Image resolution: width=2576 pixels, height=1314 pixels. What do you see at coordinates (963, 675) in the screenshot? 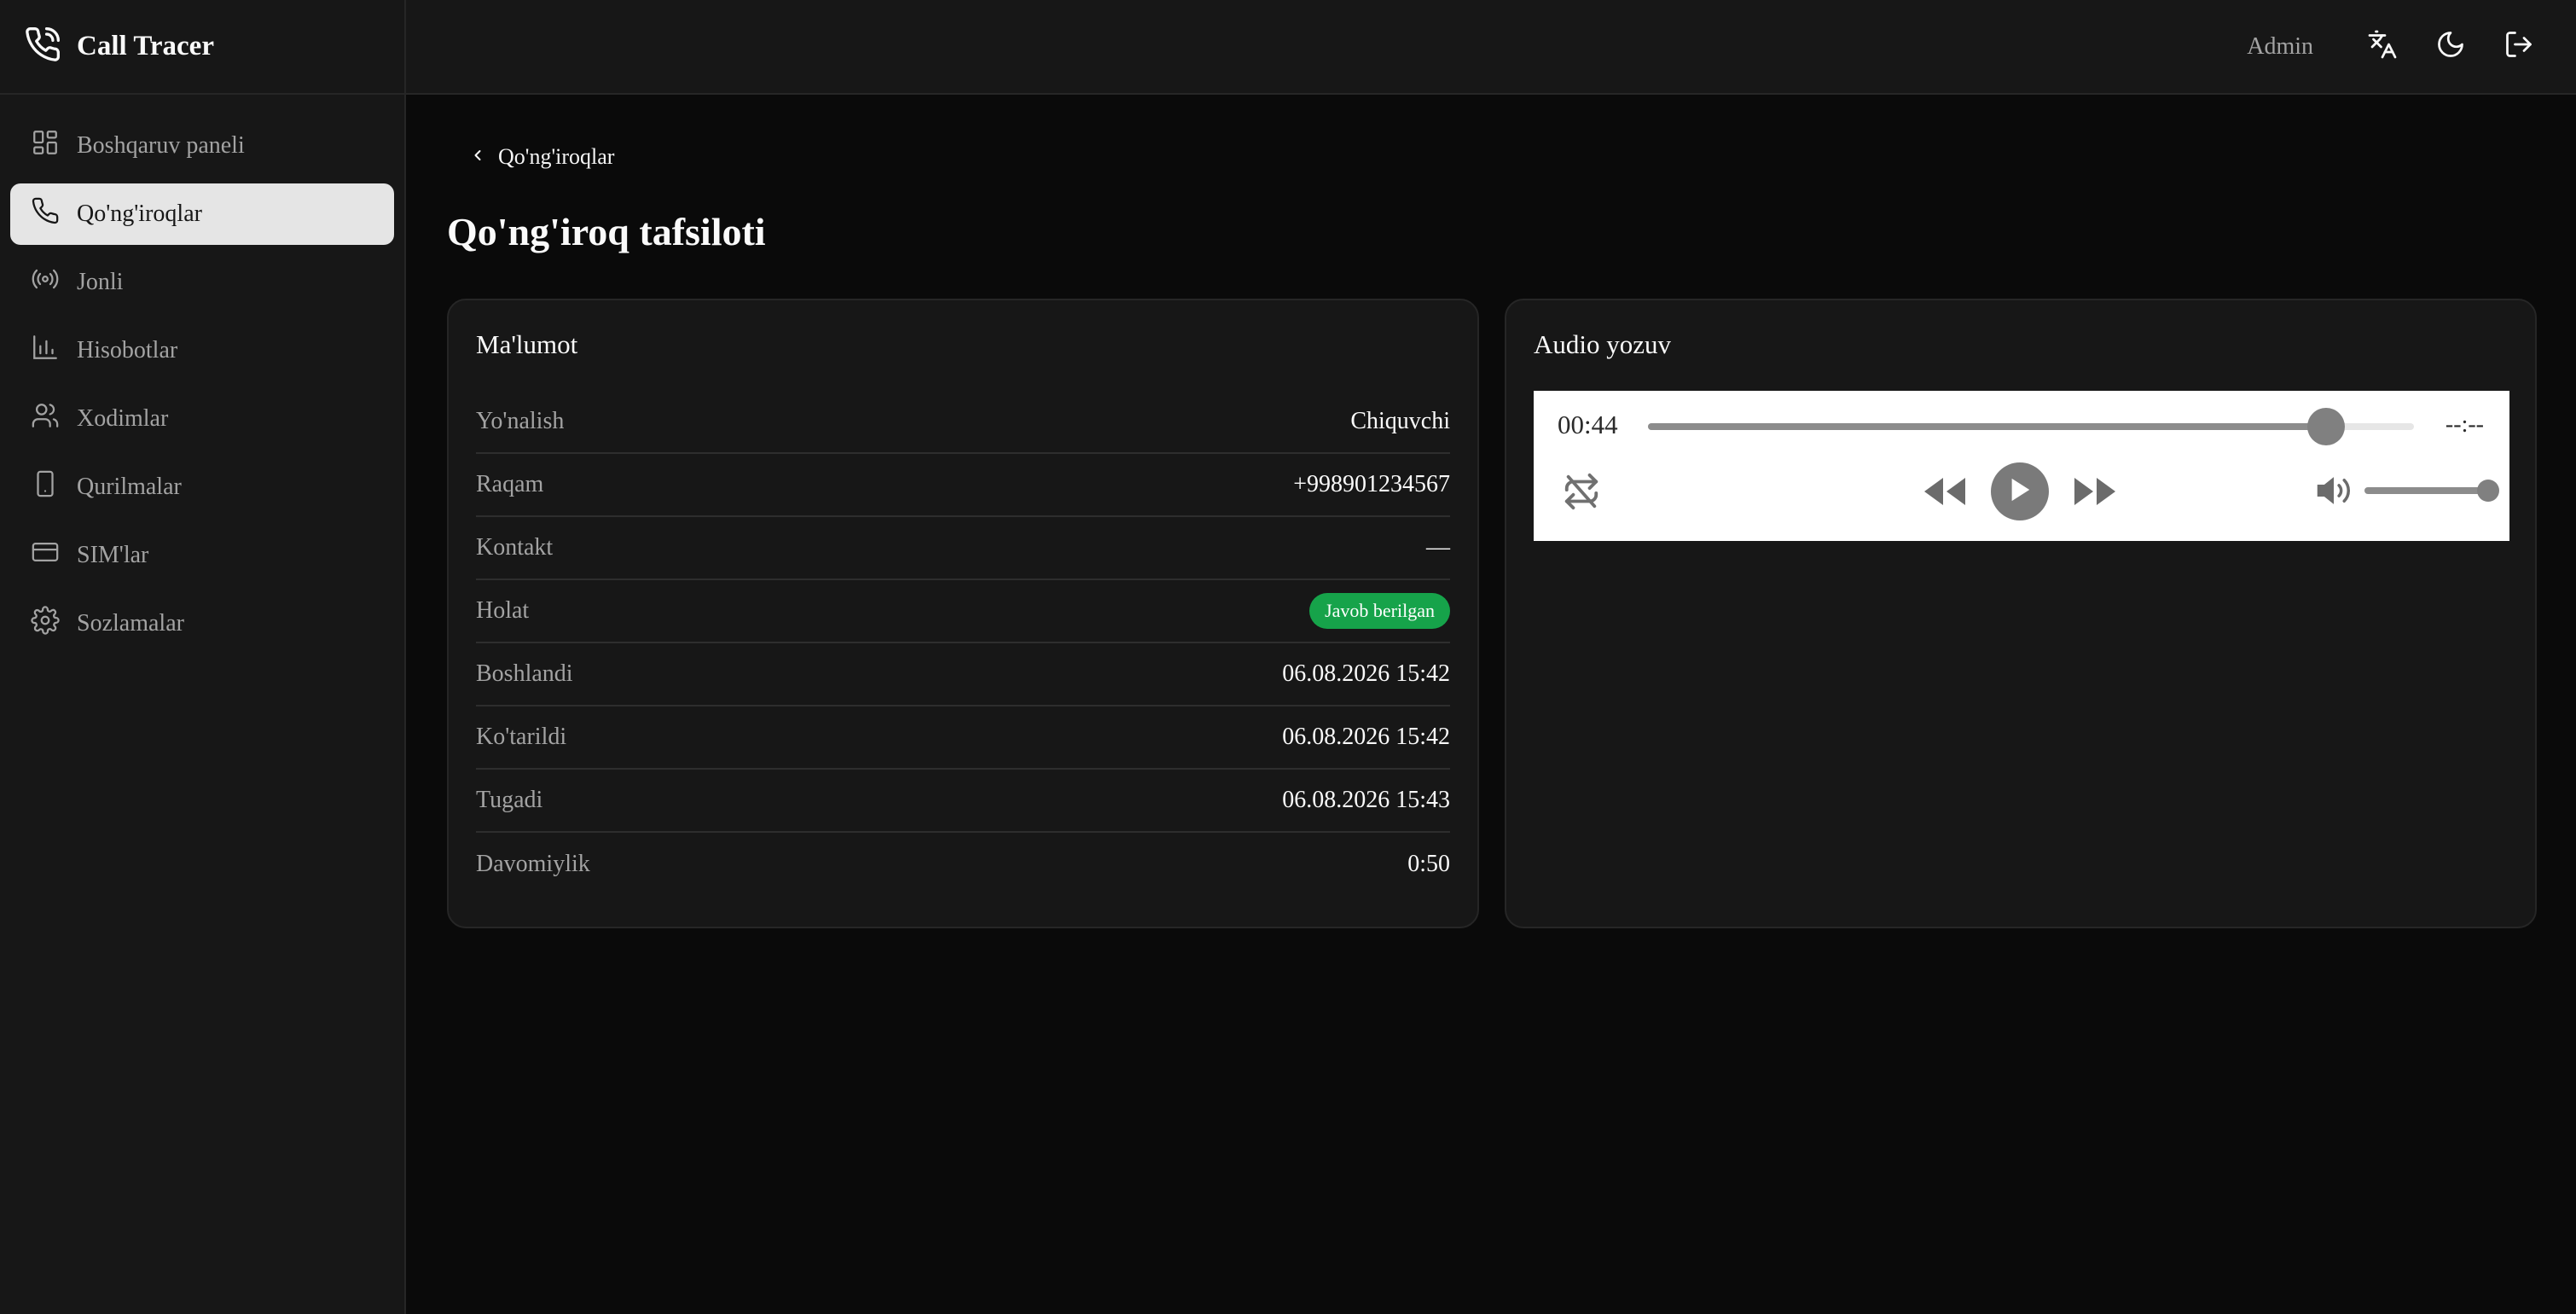
I see `info-row-started: Boshlandi 06.08.2026 15:42` at bounding box center [963, 675].